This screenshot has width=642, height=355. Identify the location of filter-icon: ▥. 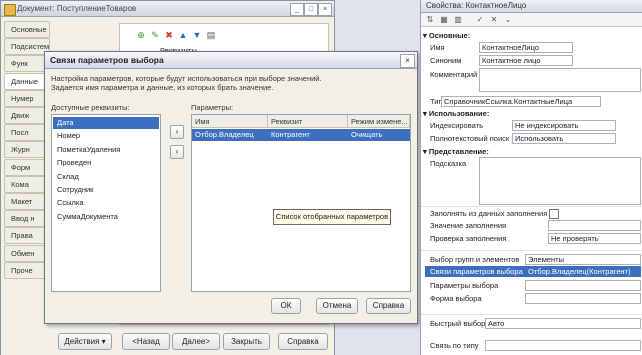
(458, 20).